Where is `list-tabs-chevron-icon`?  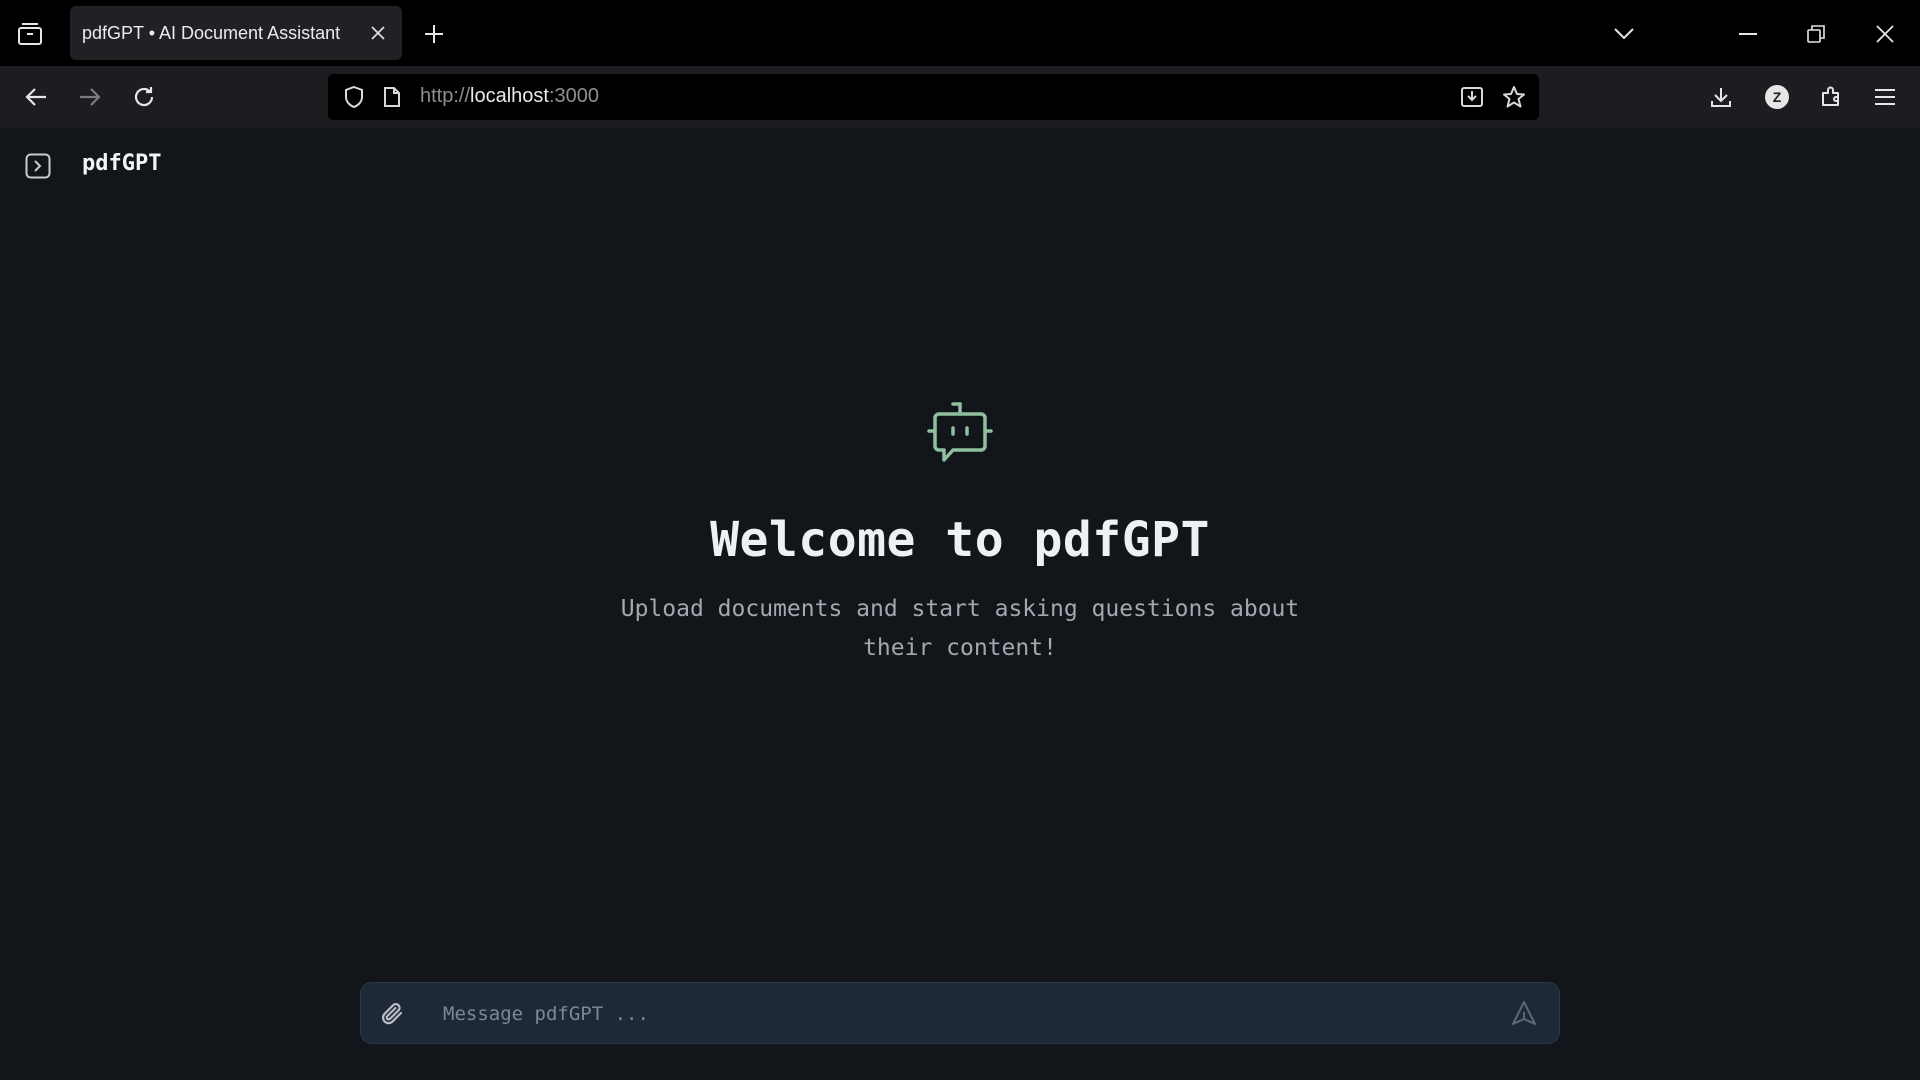 list-tabs-chevron-icon is located at coordinates (1624, 34).